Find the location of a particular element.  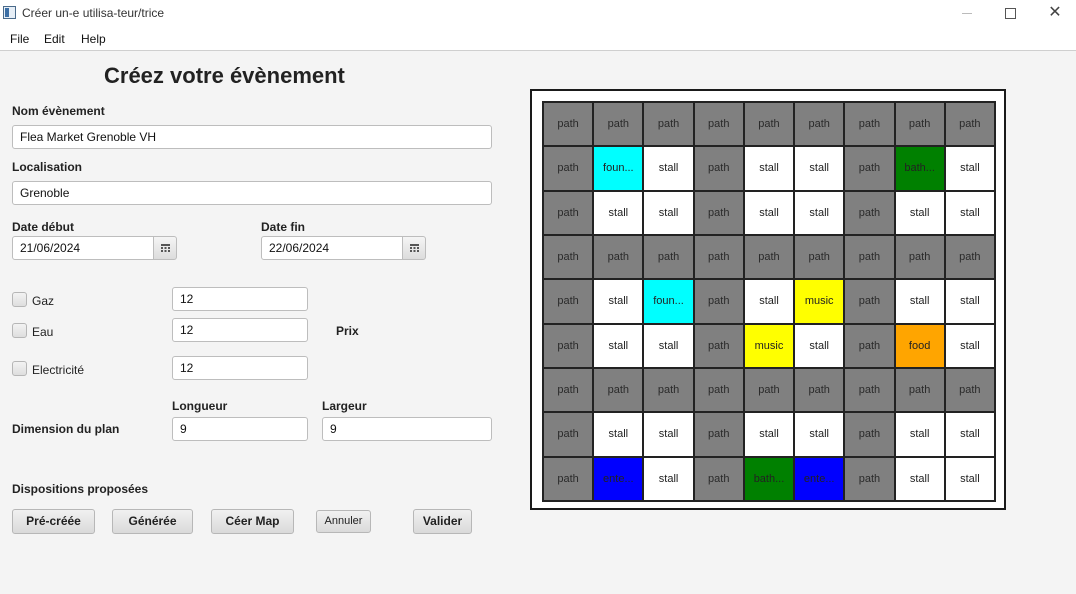

location-input: Grenoble is located at coordinates (252, 193).